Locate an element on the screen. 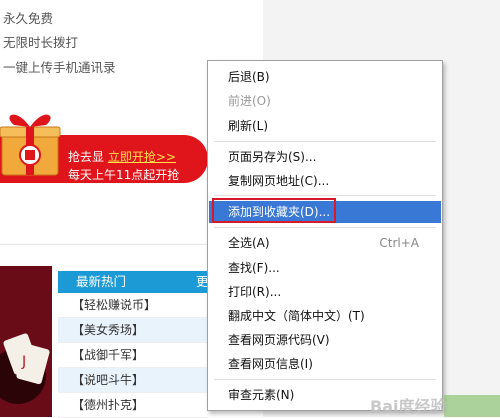 The height and width of the screenshot is (418, 500). hot-list: 【轻松赚说币】 【美女秀场】 【战御千军】 【说吧斗牛】 【德州扑克】 is located at coordinates (133, 355).